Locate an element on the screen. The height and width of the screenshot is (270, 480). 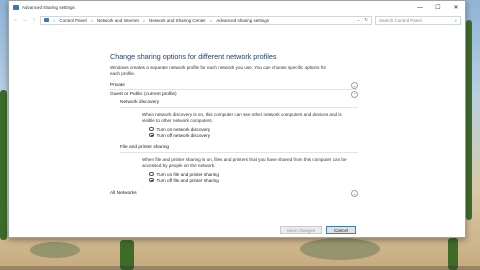
radio-file-sharing-off: Turn off file and printer sharing is located at coordinates (239, 180).